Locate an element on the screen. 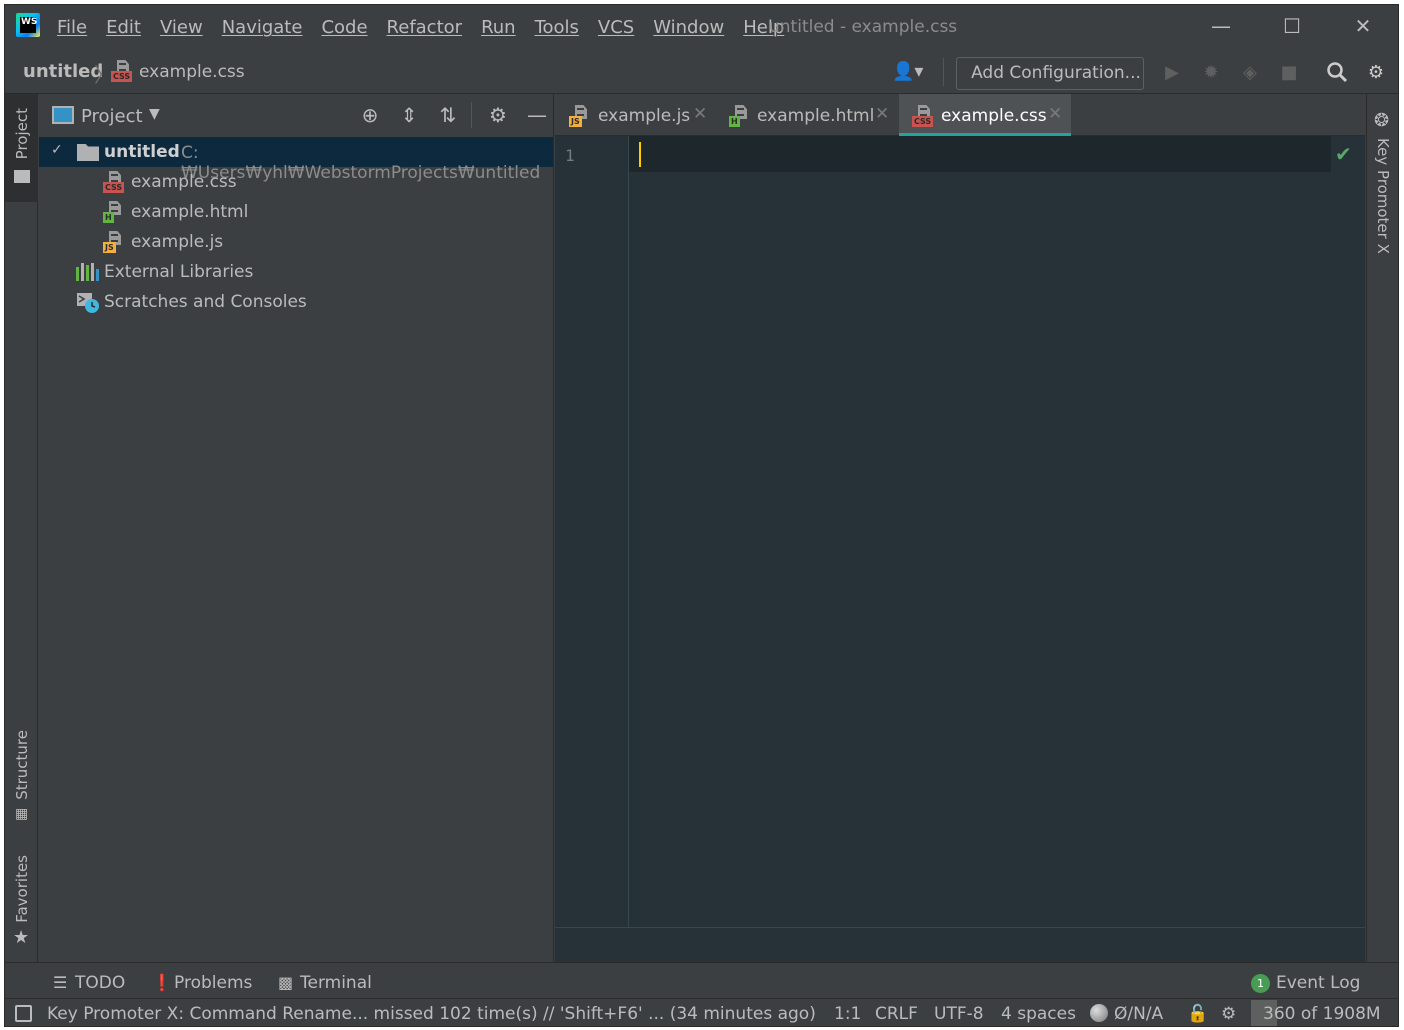 Image resolution: width=1404 pixels, height=1030 pixels. menu-navigate: Navigate is located at coordinates (262, 27).